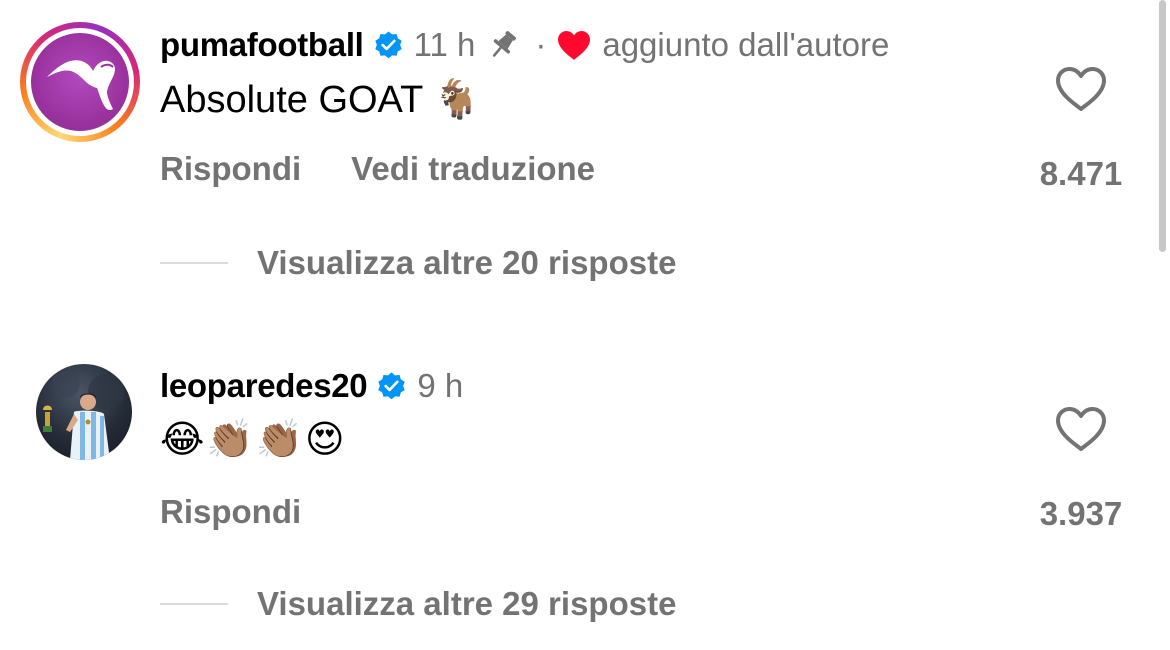  Describe the element at coordinates (467, 603) in the screenshot. I see `view-replies-label: Visualizza altre 29 risposte` at that location.